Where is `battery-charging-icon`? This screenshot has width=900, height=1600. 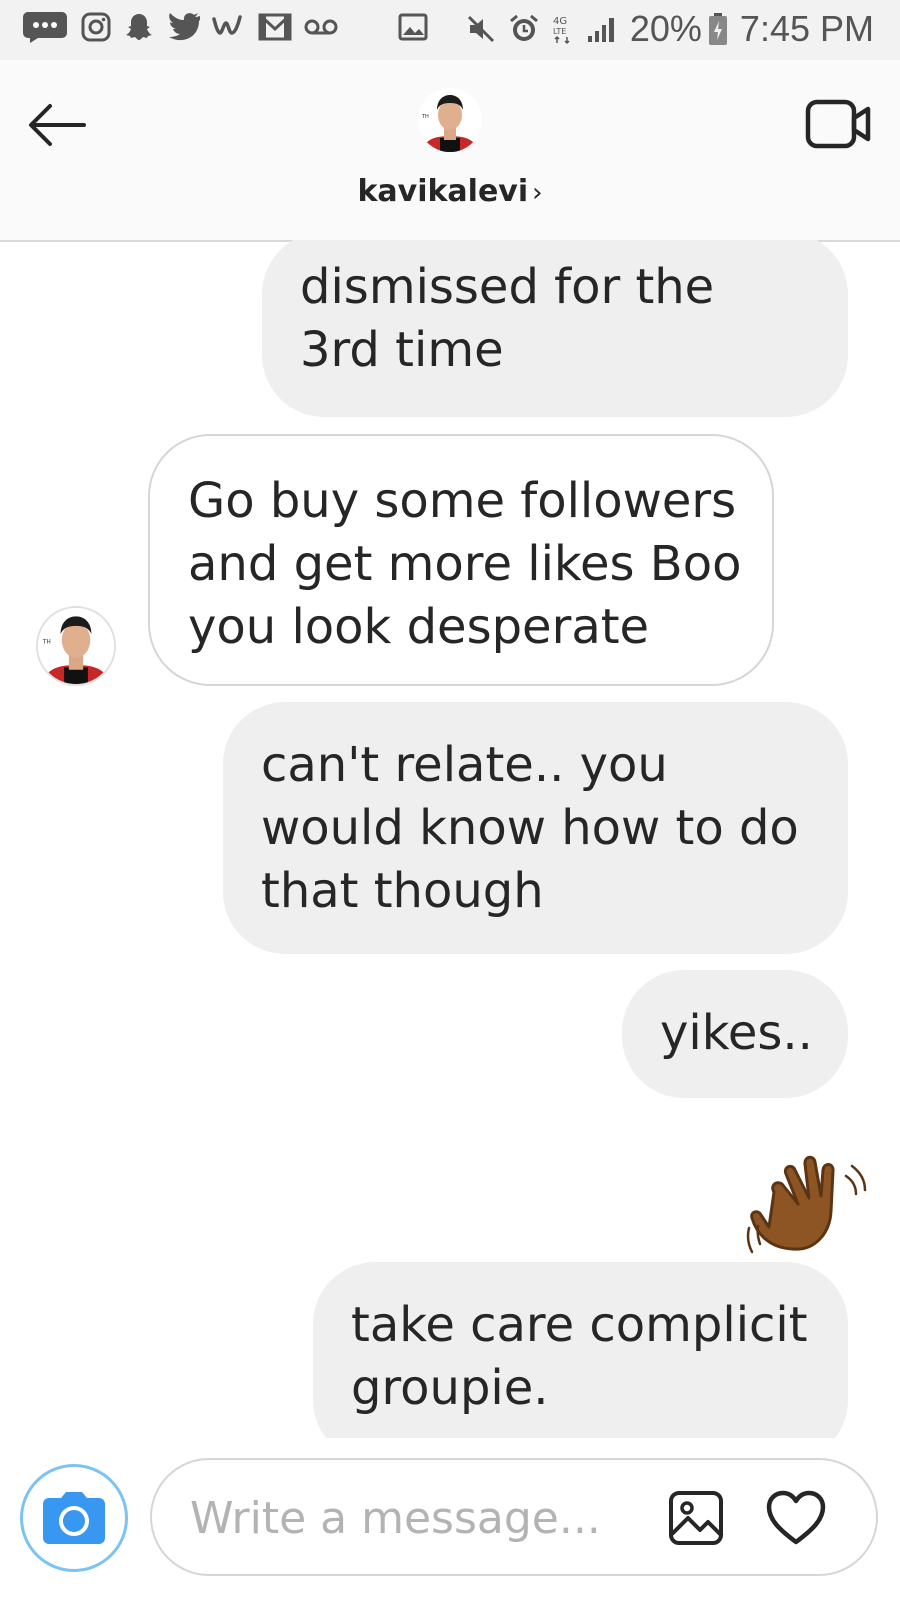 battery-charging-icon is located at coordinates (718, 29).